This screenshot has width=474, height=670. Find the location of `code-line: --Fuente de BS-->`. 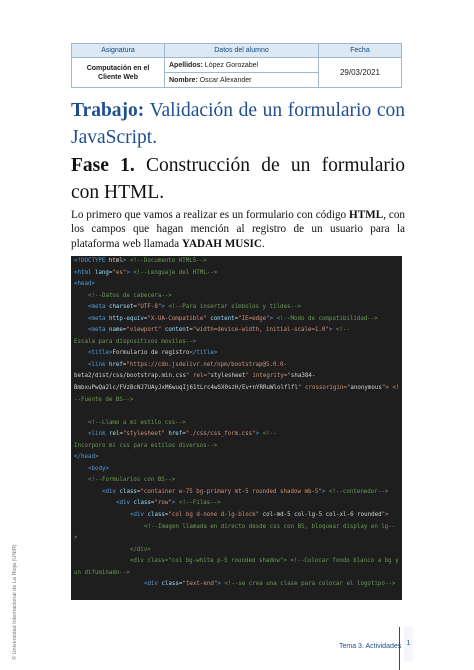

code-line: --Fuente de BS--> is located at coordinates (104, 399).